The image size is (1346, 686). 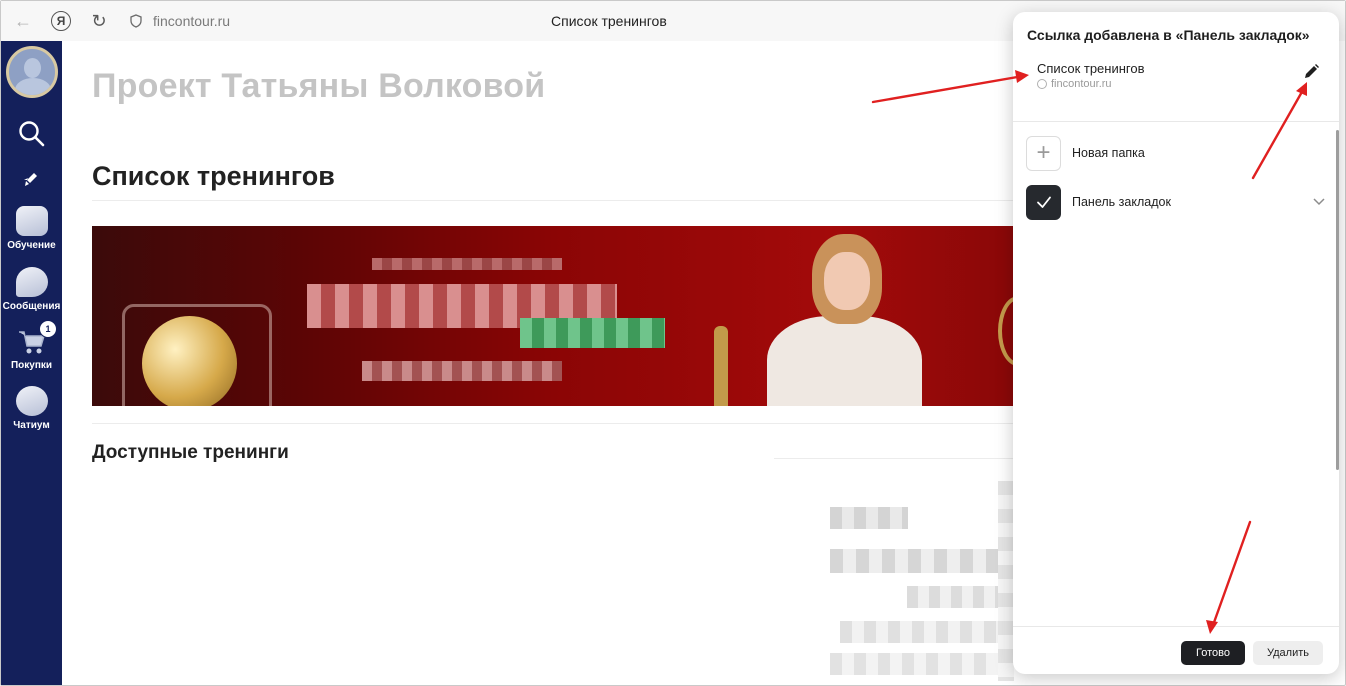 What do you see at coordinates (1043, 202) in the screenshot?
I see `checkmark-icon` at bounding box center [1043, 202].